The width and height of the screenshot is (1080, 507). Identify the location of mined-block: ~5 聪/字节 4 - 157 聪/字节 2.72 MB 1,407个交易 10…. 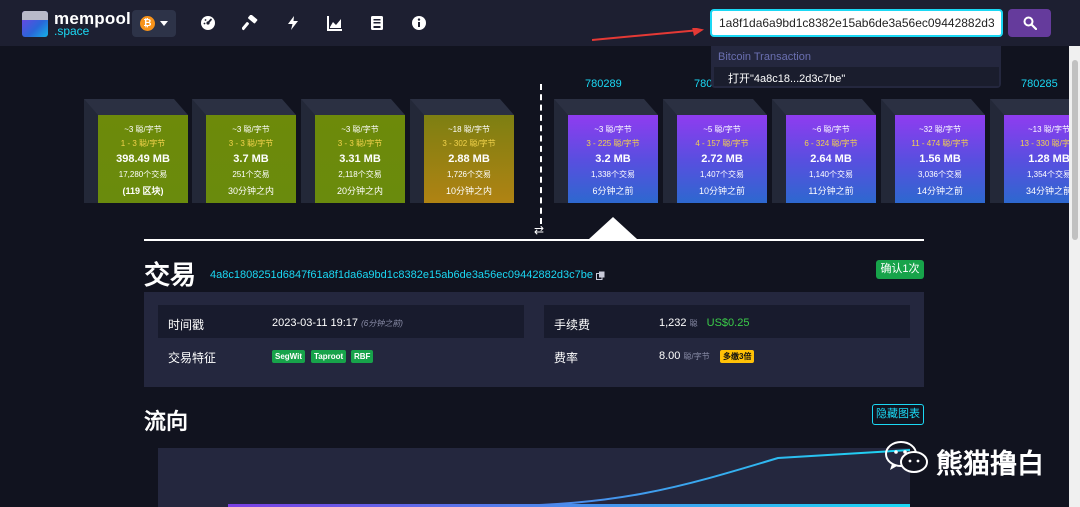
(715, 151).